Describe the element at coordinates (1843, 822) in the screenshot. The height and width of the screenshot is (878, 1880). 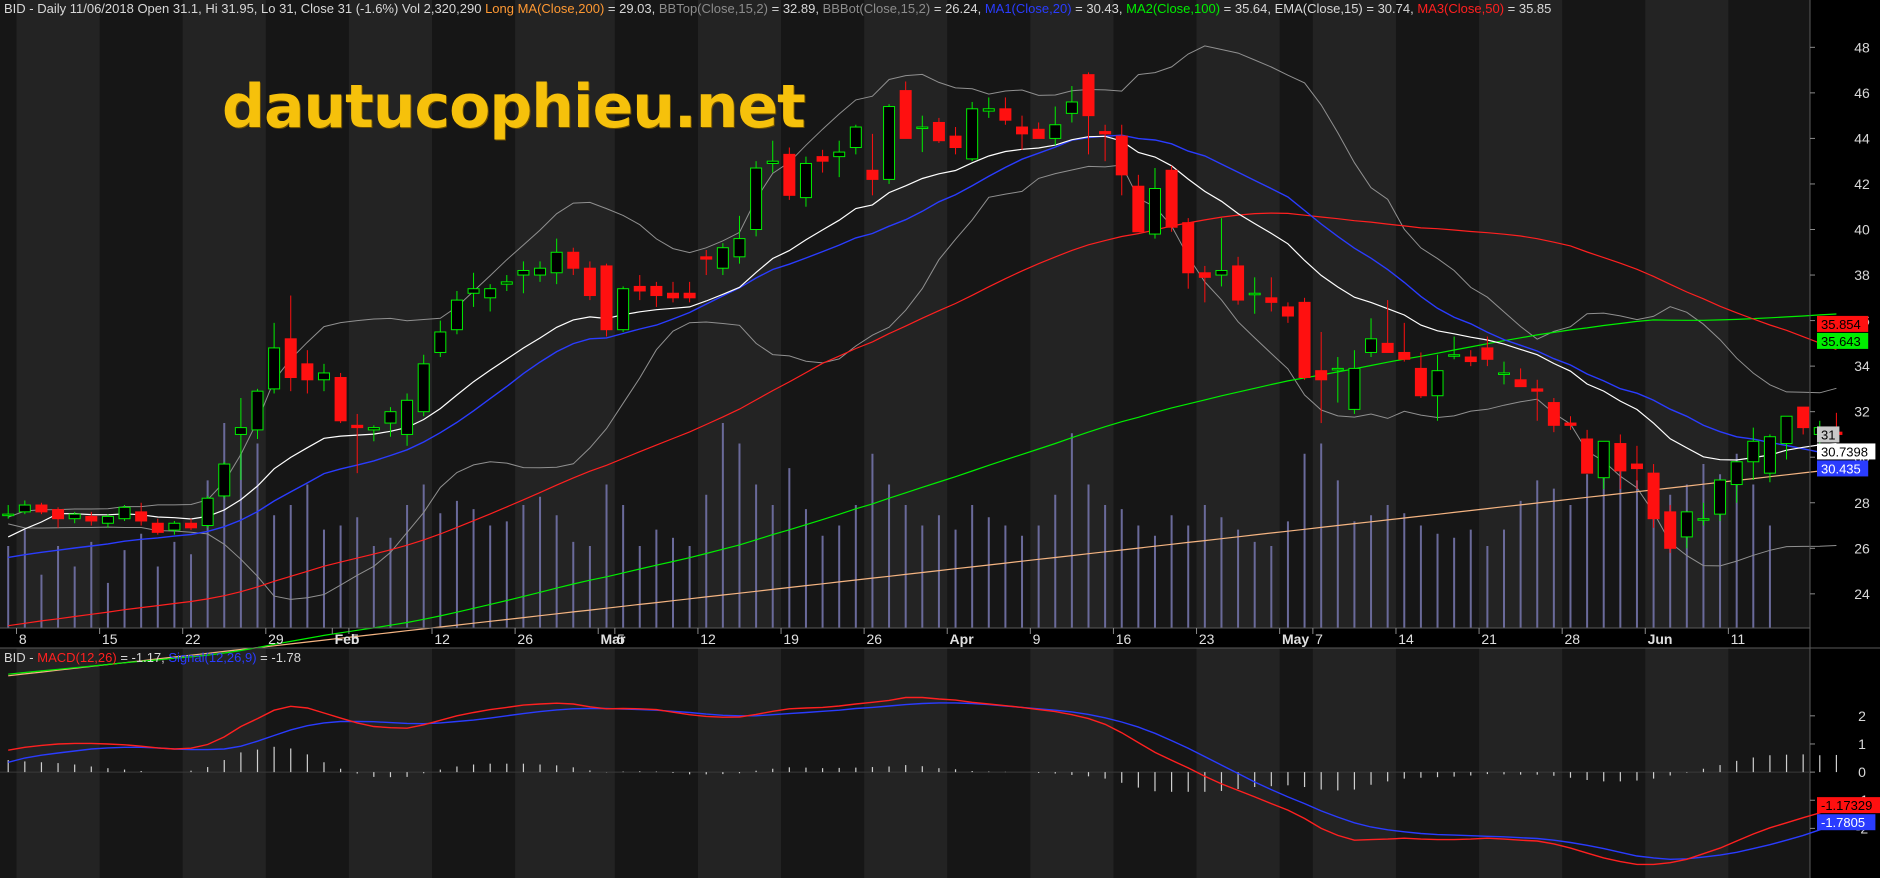
I see `value-badge-label: -1.7805` at that location.